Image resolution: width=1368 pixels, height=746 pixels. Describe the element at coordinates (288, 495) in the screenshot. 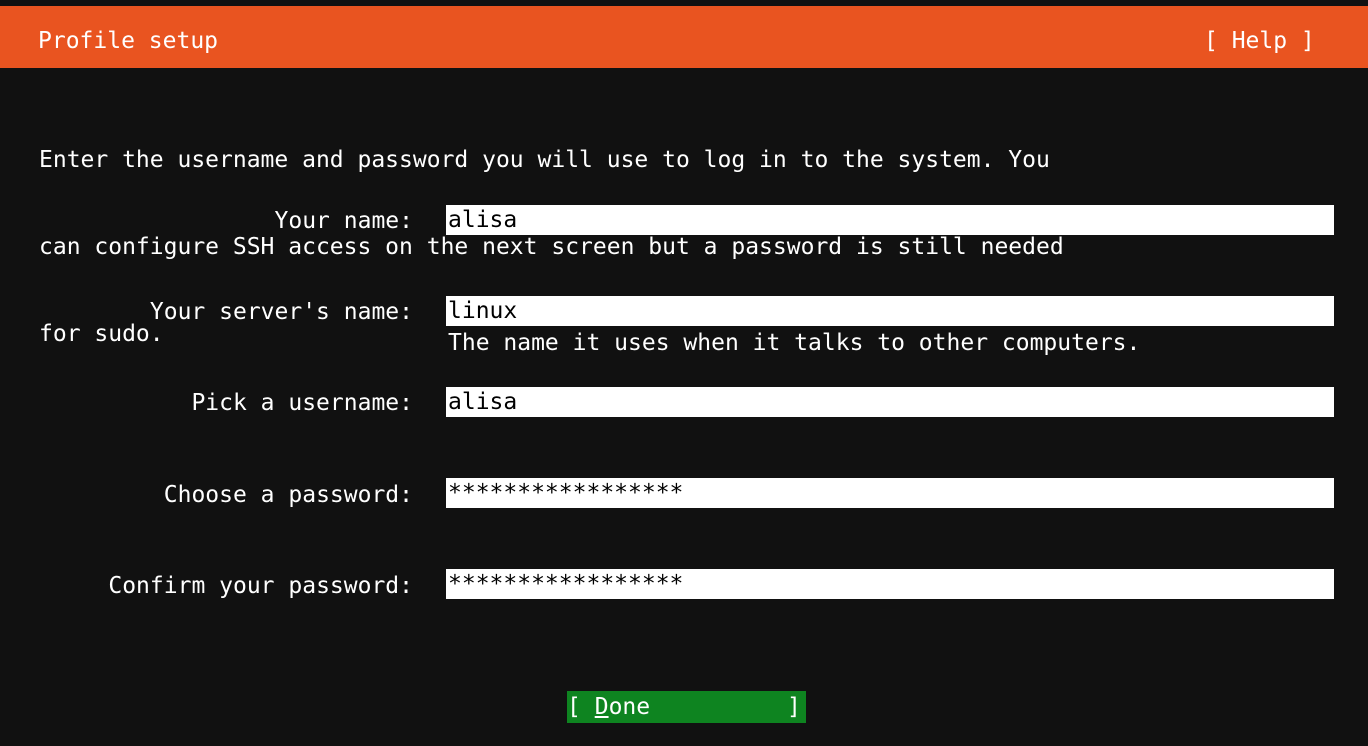

I see `password-label: Choose a password:` at that location.